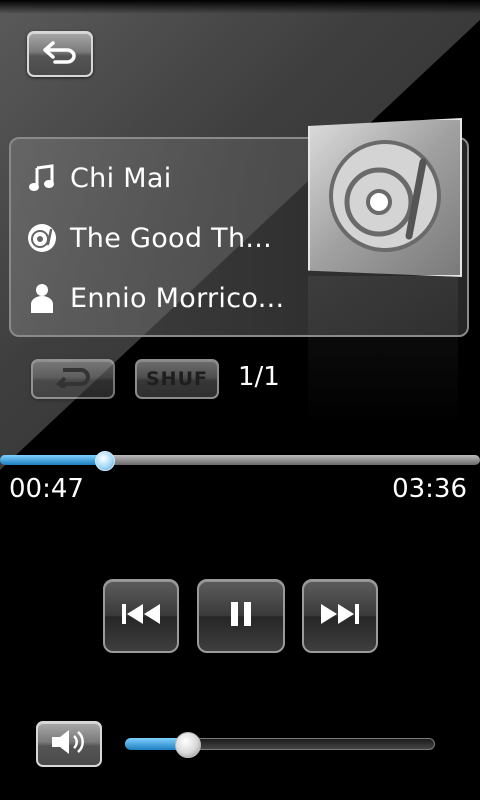  I want to click on speaker-icon, so click(69, 744).